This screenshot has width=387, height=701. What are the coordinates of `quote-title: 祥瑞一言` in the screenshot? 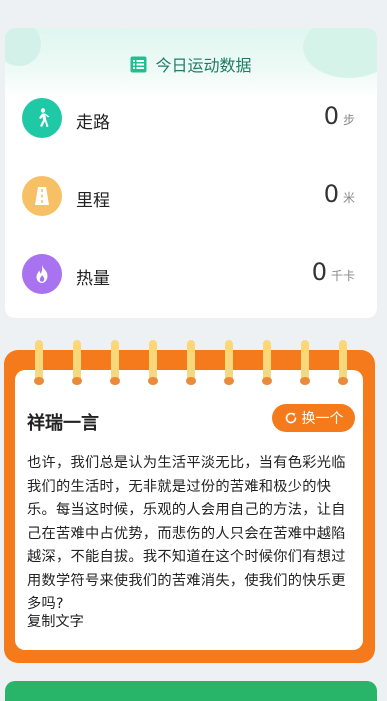 It's located at (63, 423).